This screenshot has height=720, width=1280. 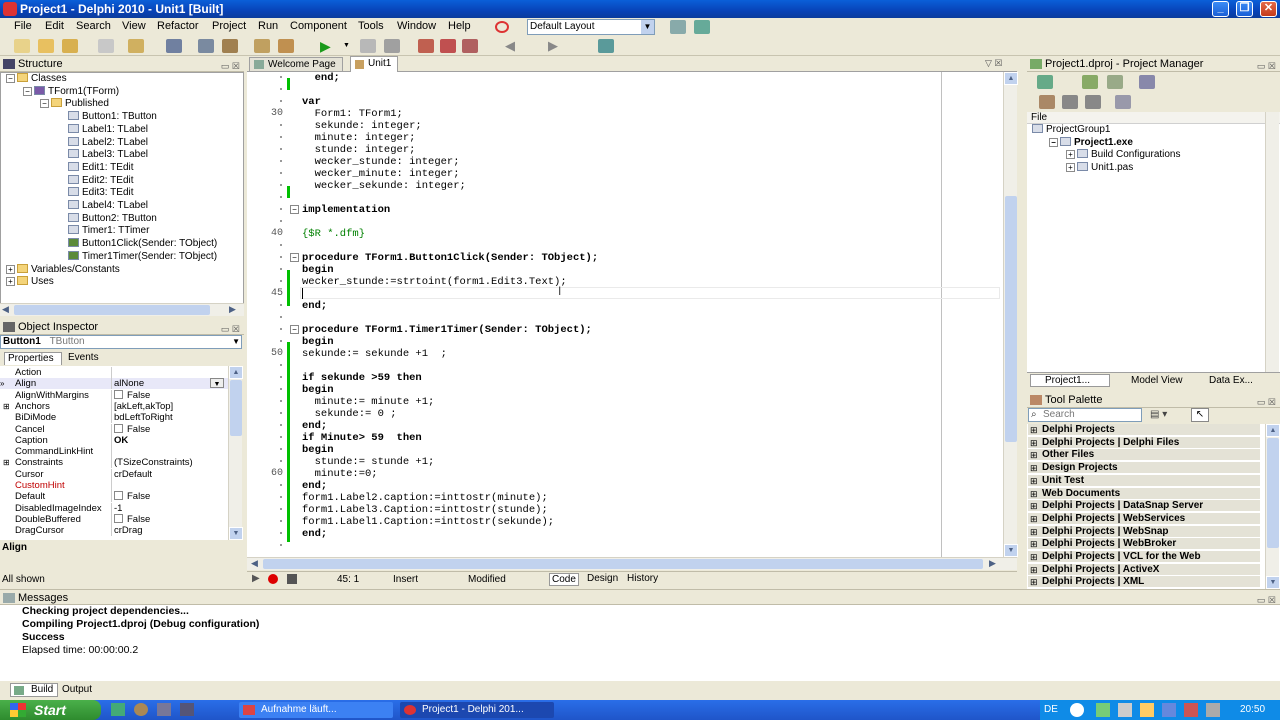 I want to click on palette-category: Delphi Projects | XML, so click(x=1144, y=582).